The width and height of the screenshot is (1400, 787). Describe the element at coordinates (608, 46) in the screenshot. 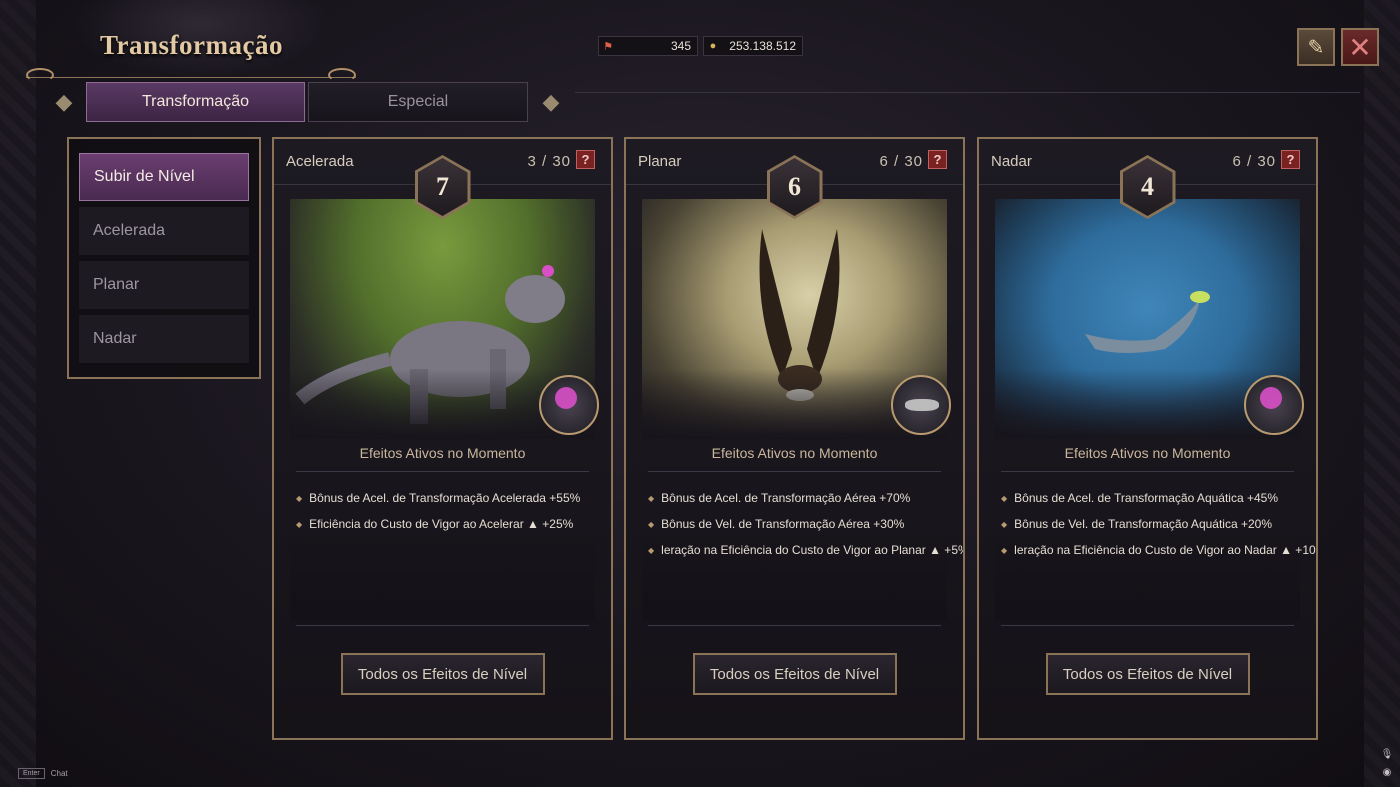

I see `red-flag-icon: ⚑` at that location.